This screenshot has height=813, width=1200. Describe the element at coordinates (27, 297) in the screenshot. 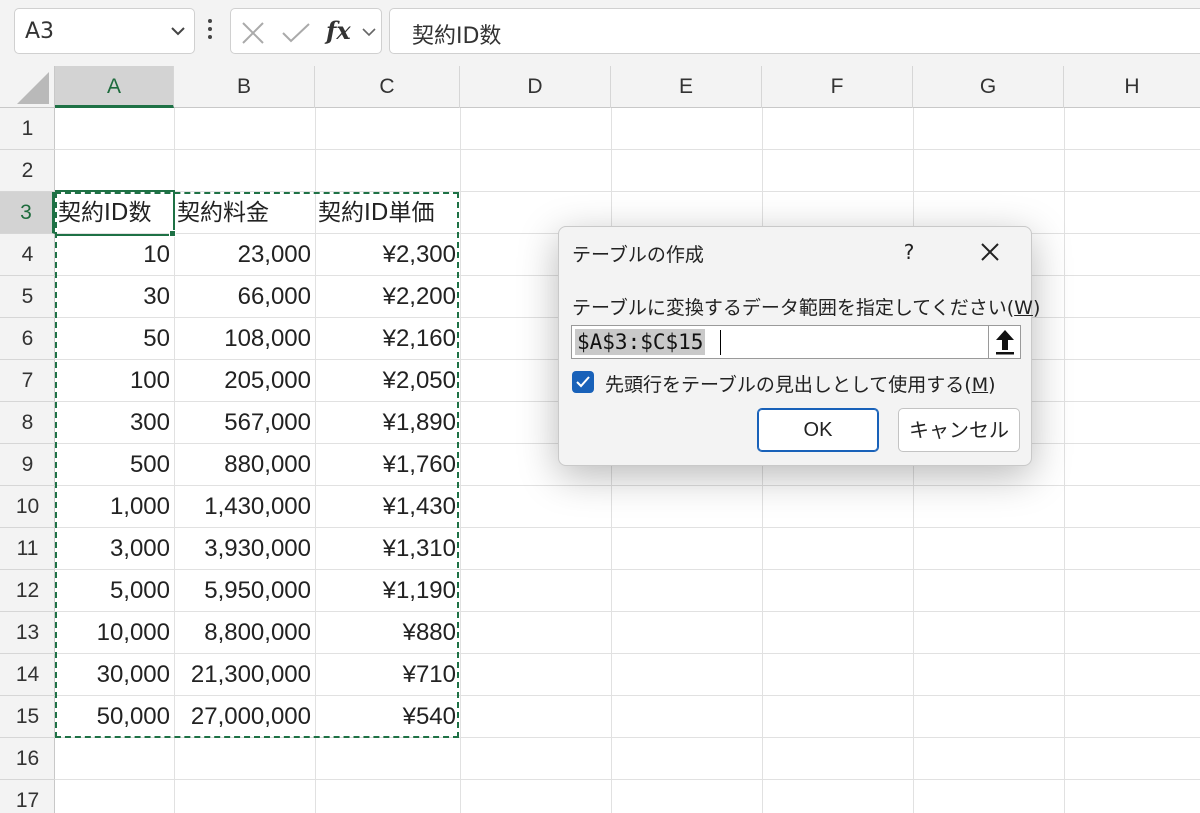

I see `row-header: 5` at that location.